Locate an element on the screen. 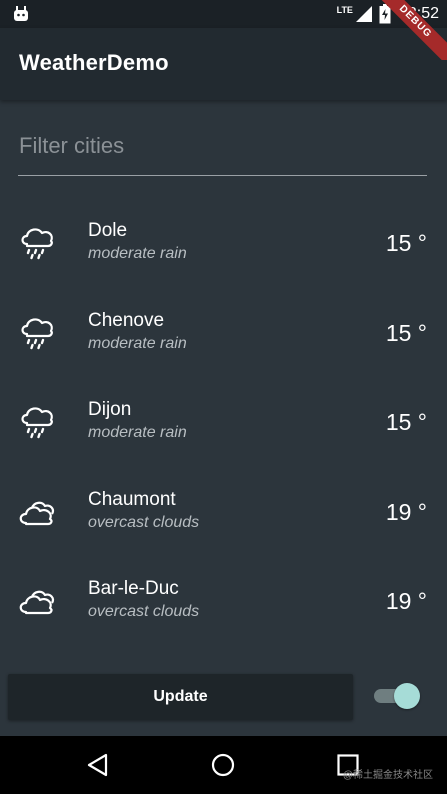 This screenshot has height=794, width=447. city-name: Bar-le-Duc is located at coordinates (133, 589).